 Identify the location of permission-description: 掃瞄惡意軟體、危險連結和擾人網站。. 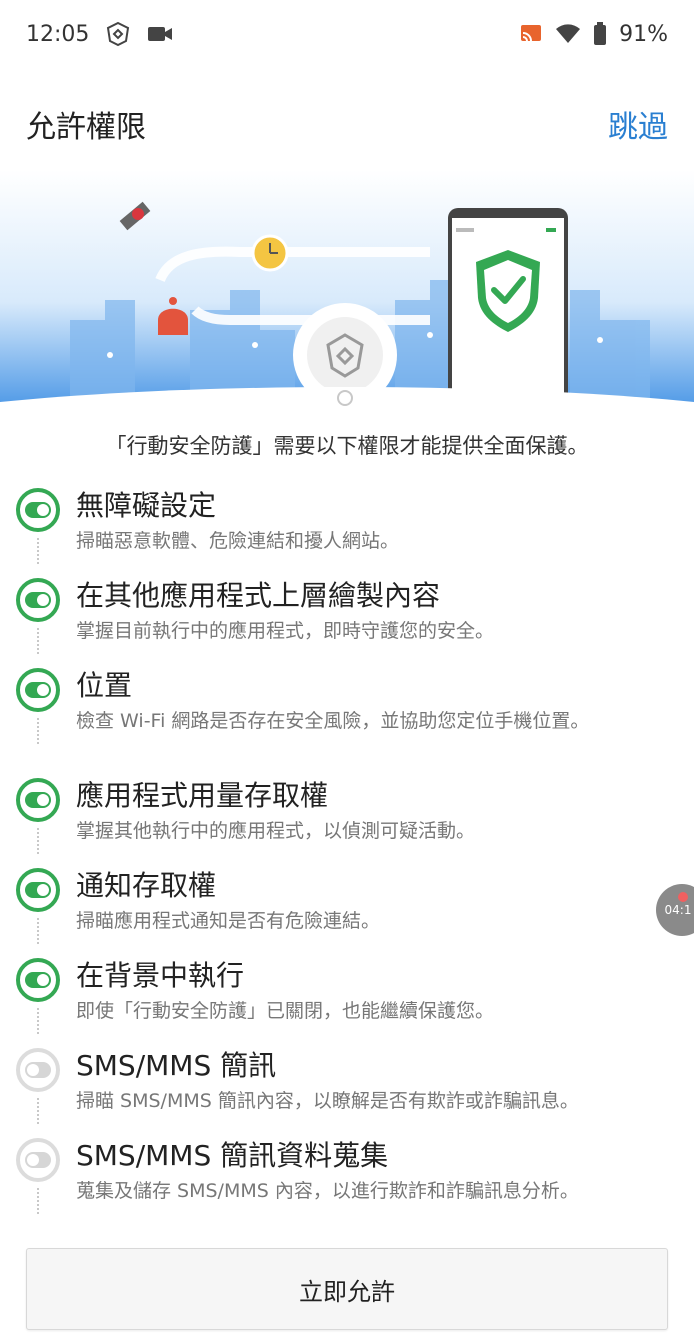
(238, 541).